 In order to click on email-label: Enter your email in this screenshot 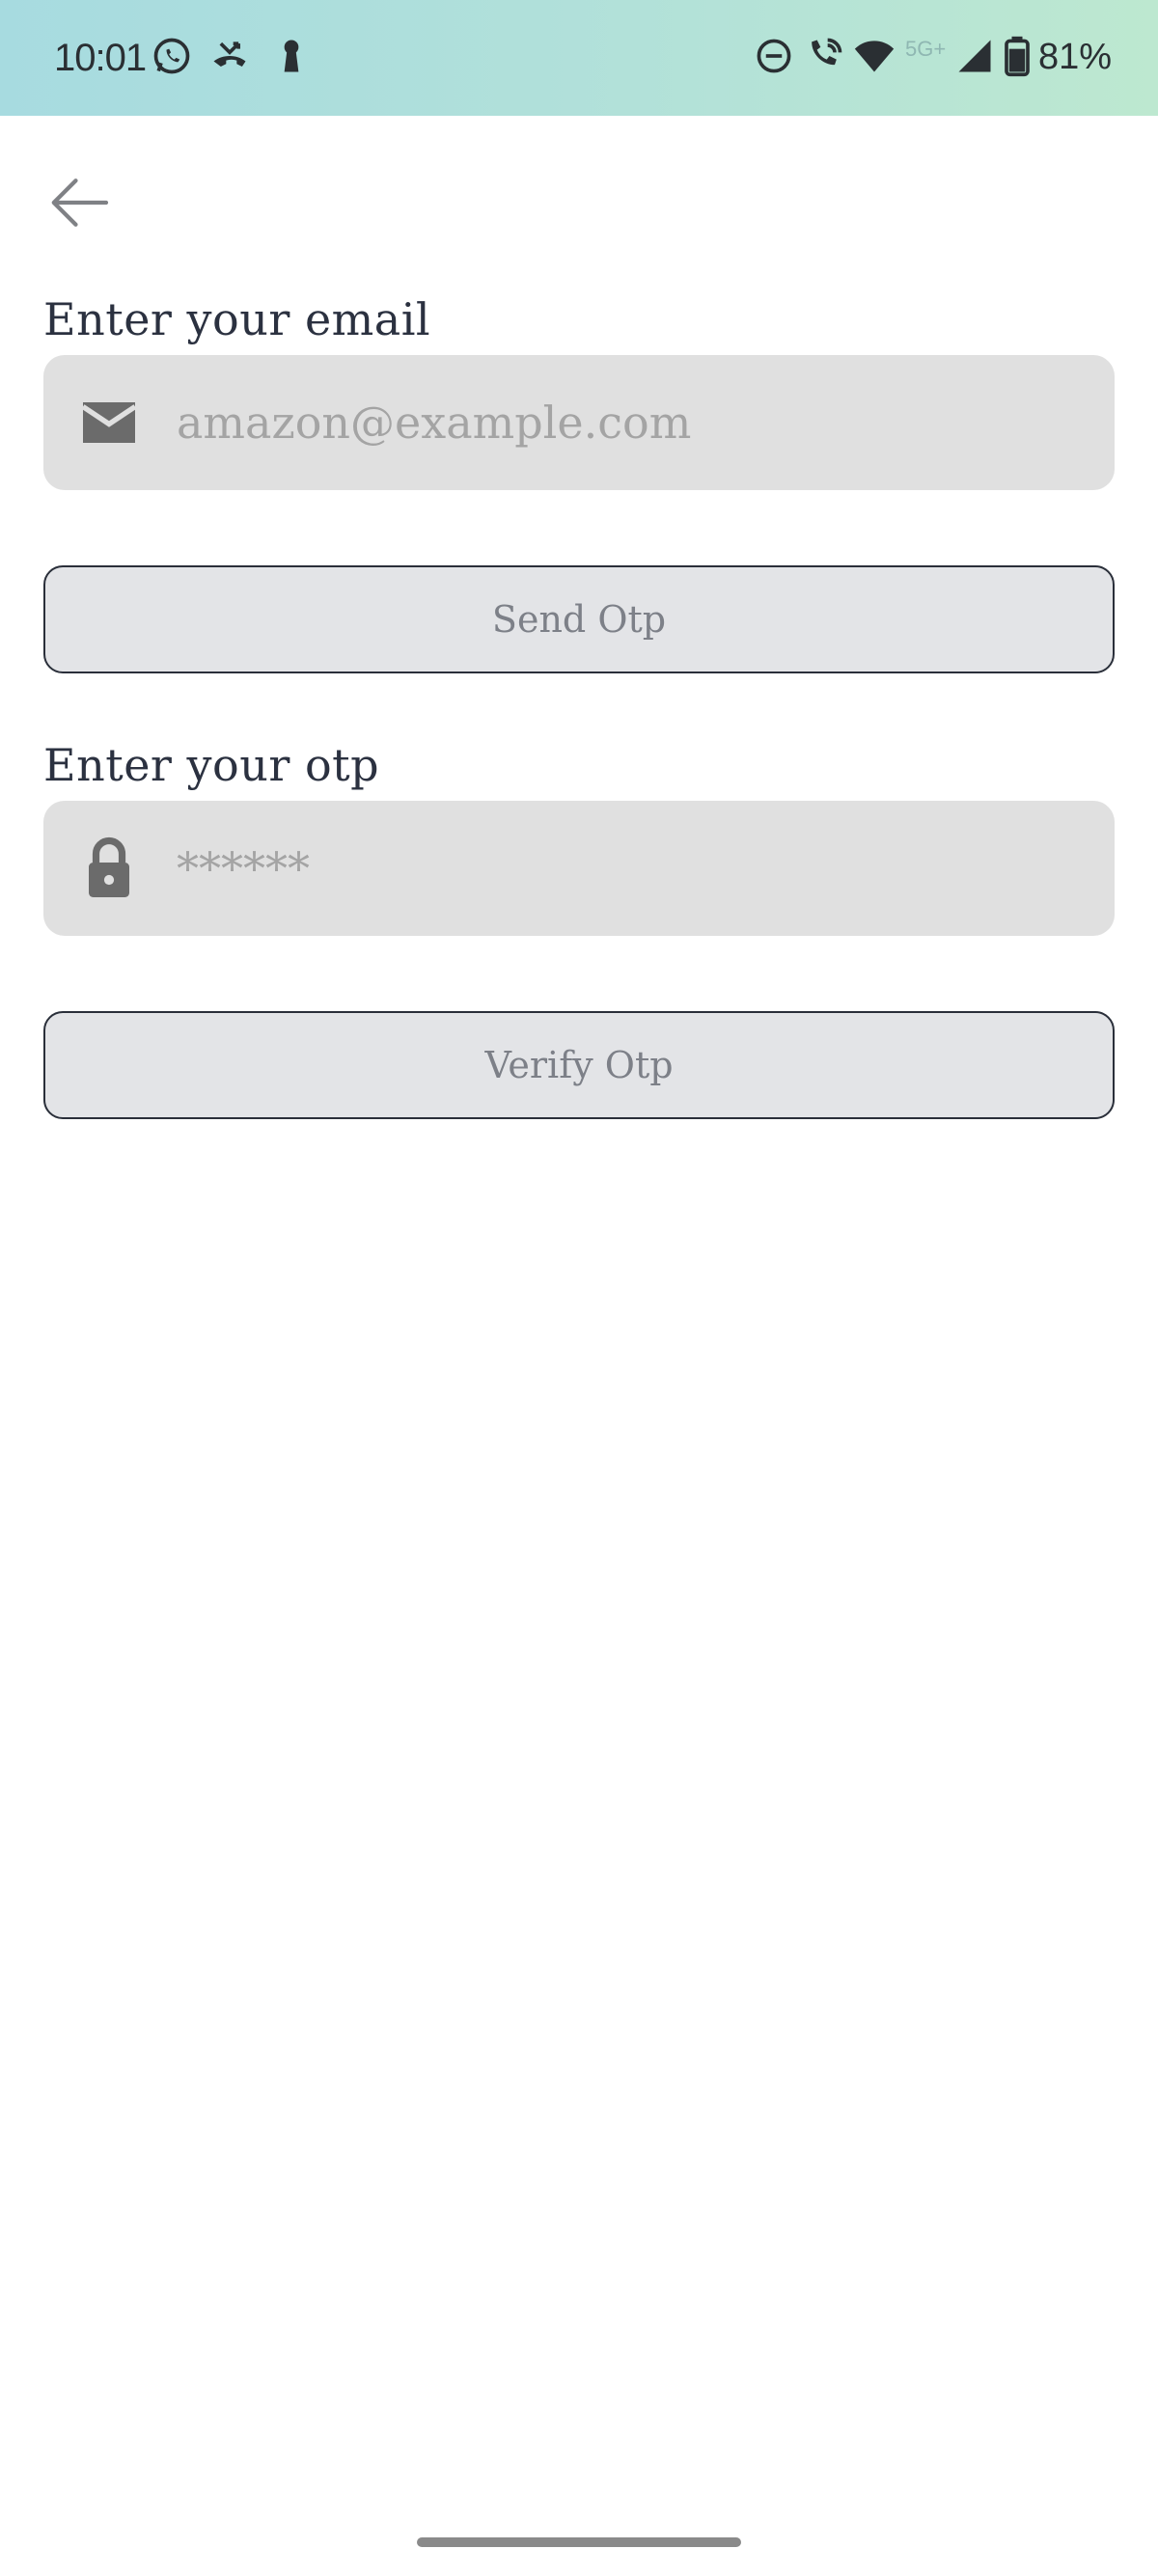, I will do `click(237, 319)`.